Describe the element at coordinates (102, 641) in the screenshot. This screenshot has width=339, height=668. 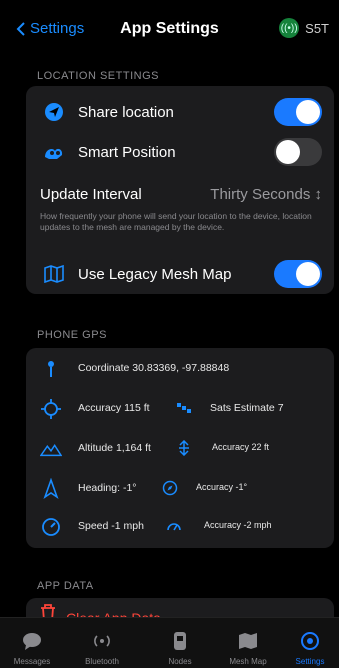
I see `antenna-icon` at that location.